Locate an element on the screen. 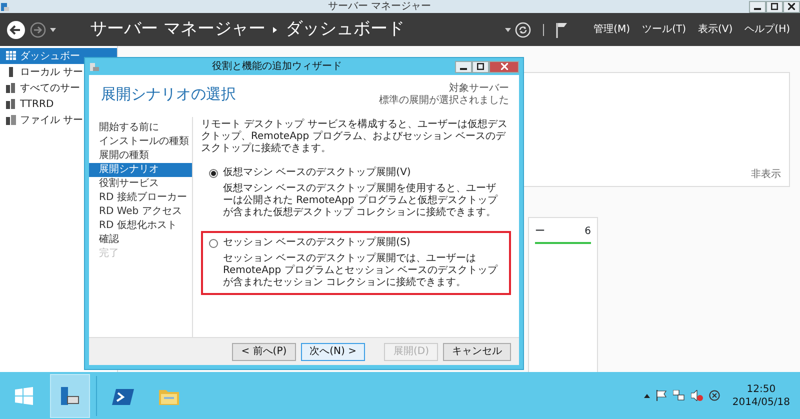  server-icon is located at coordinates (11, 72).